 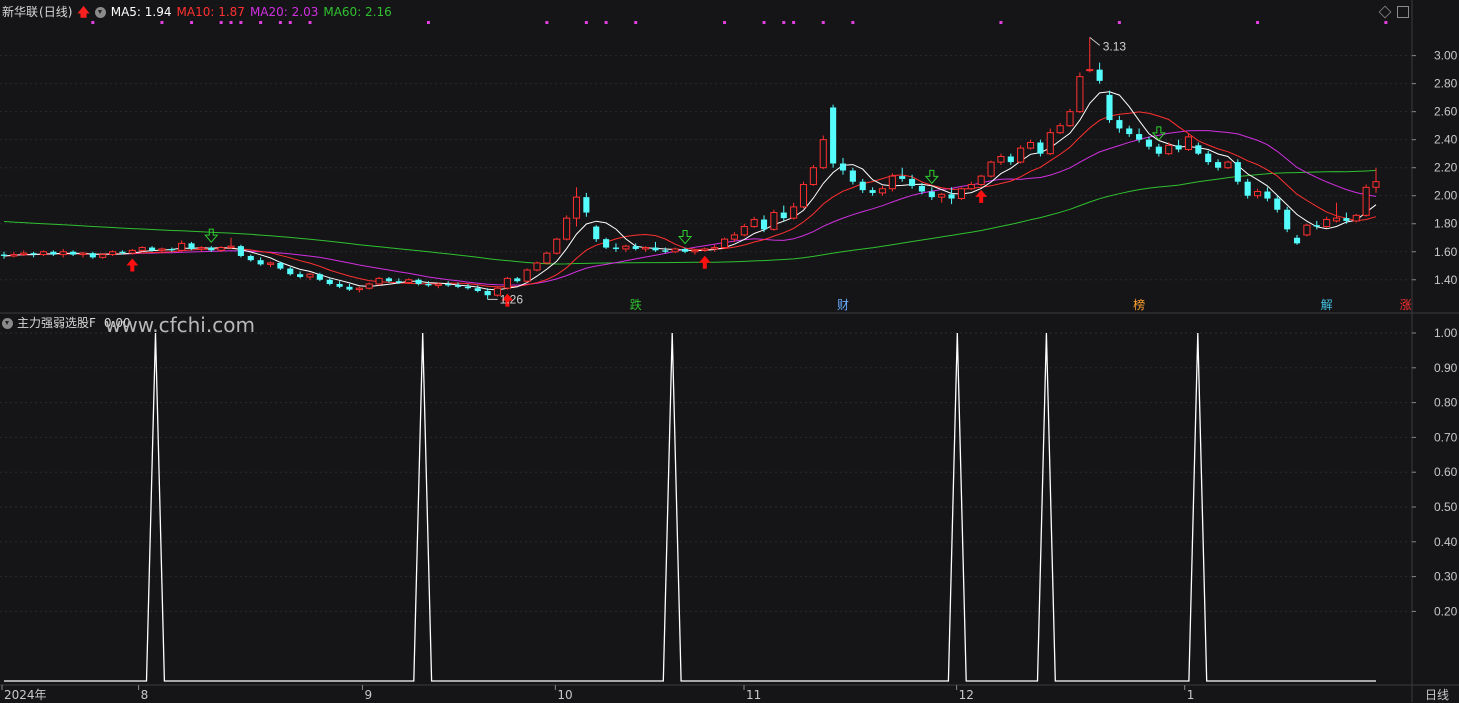 I want to click on high-annotation: 3.13, so click(x=1115, y=46).